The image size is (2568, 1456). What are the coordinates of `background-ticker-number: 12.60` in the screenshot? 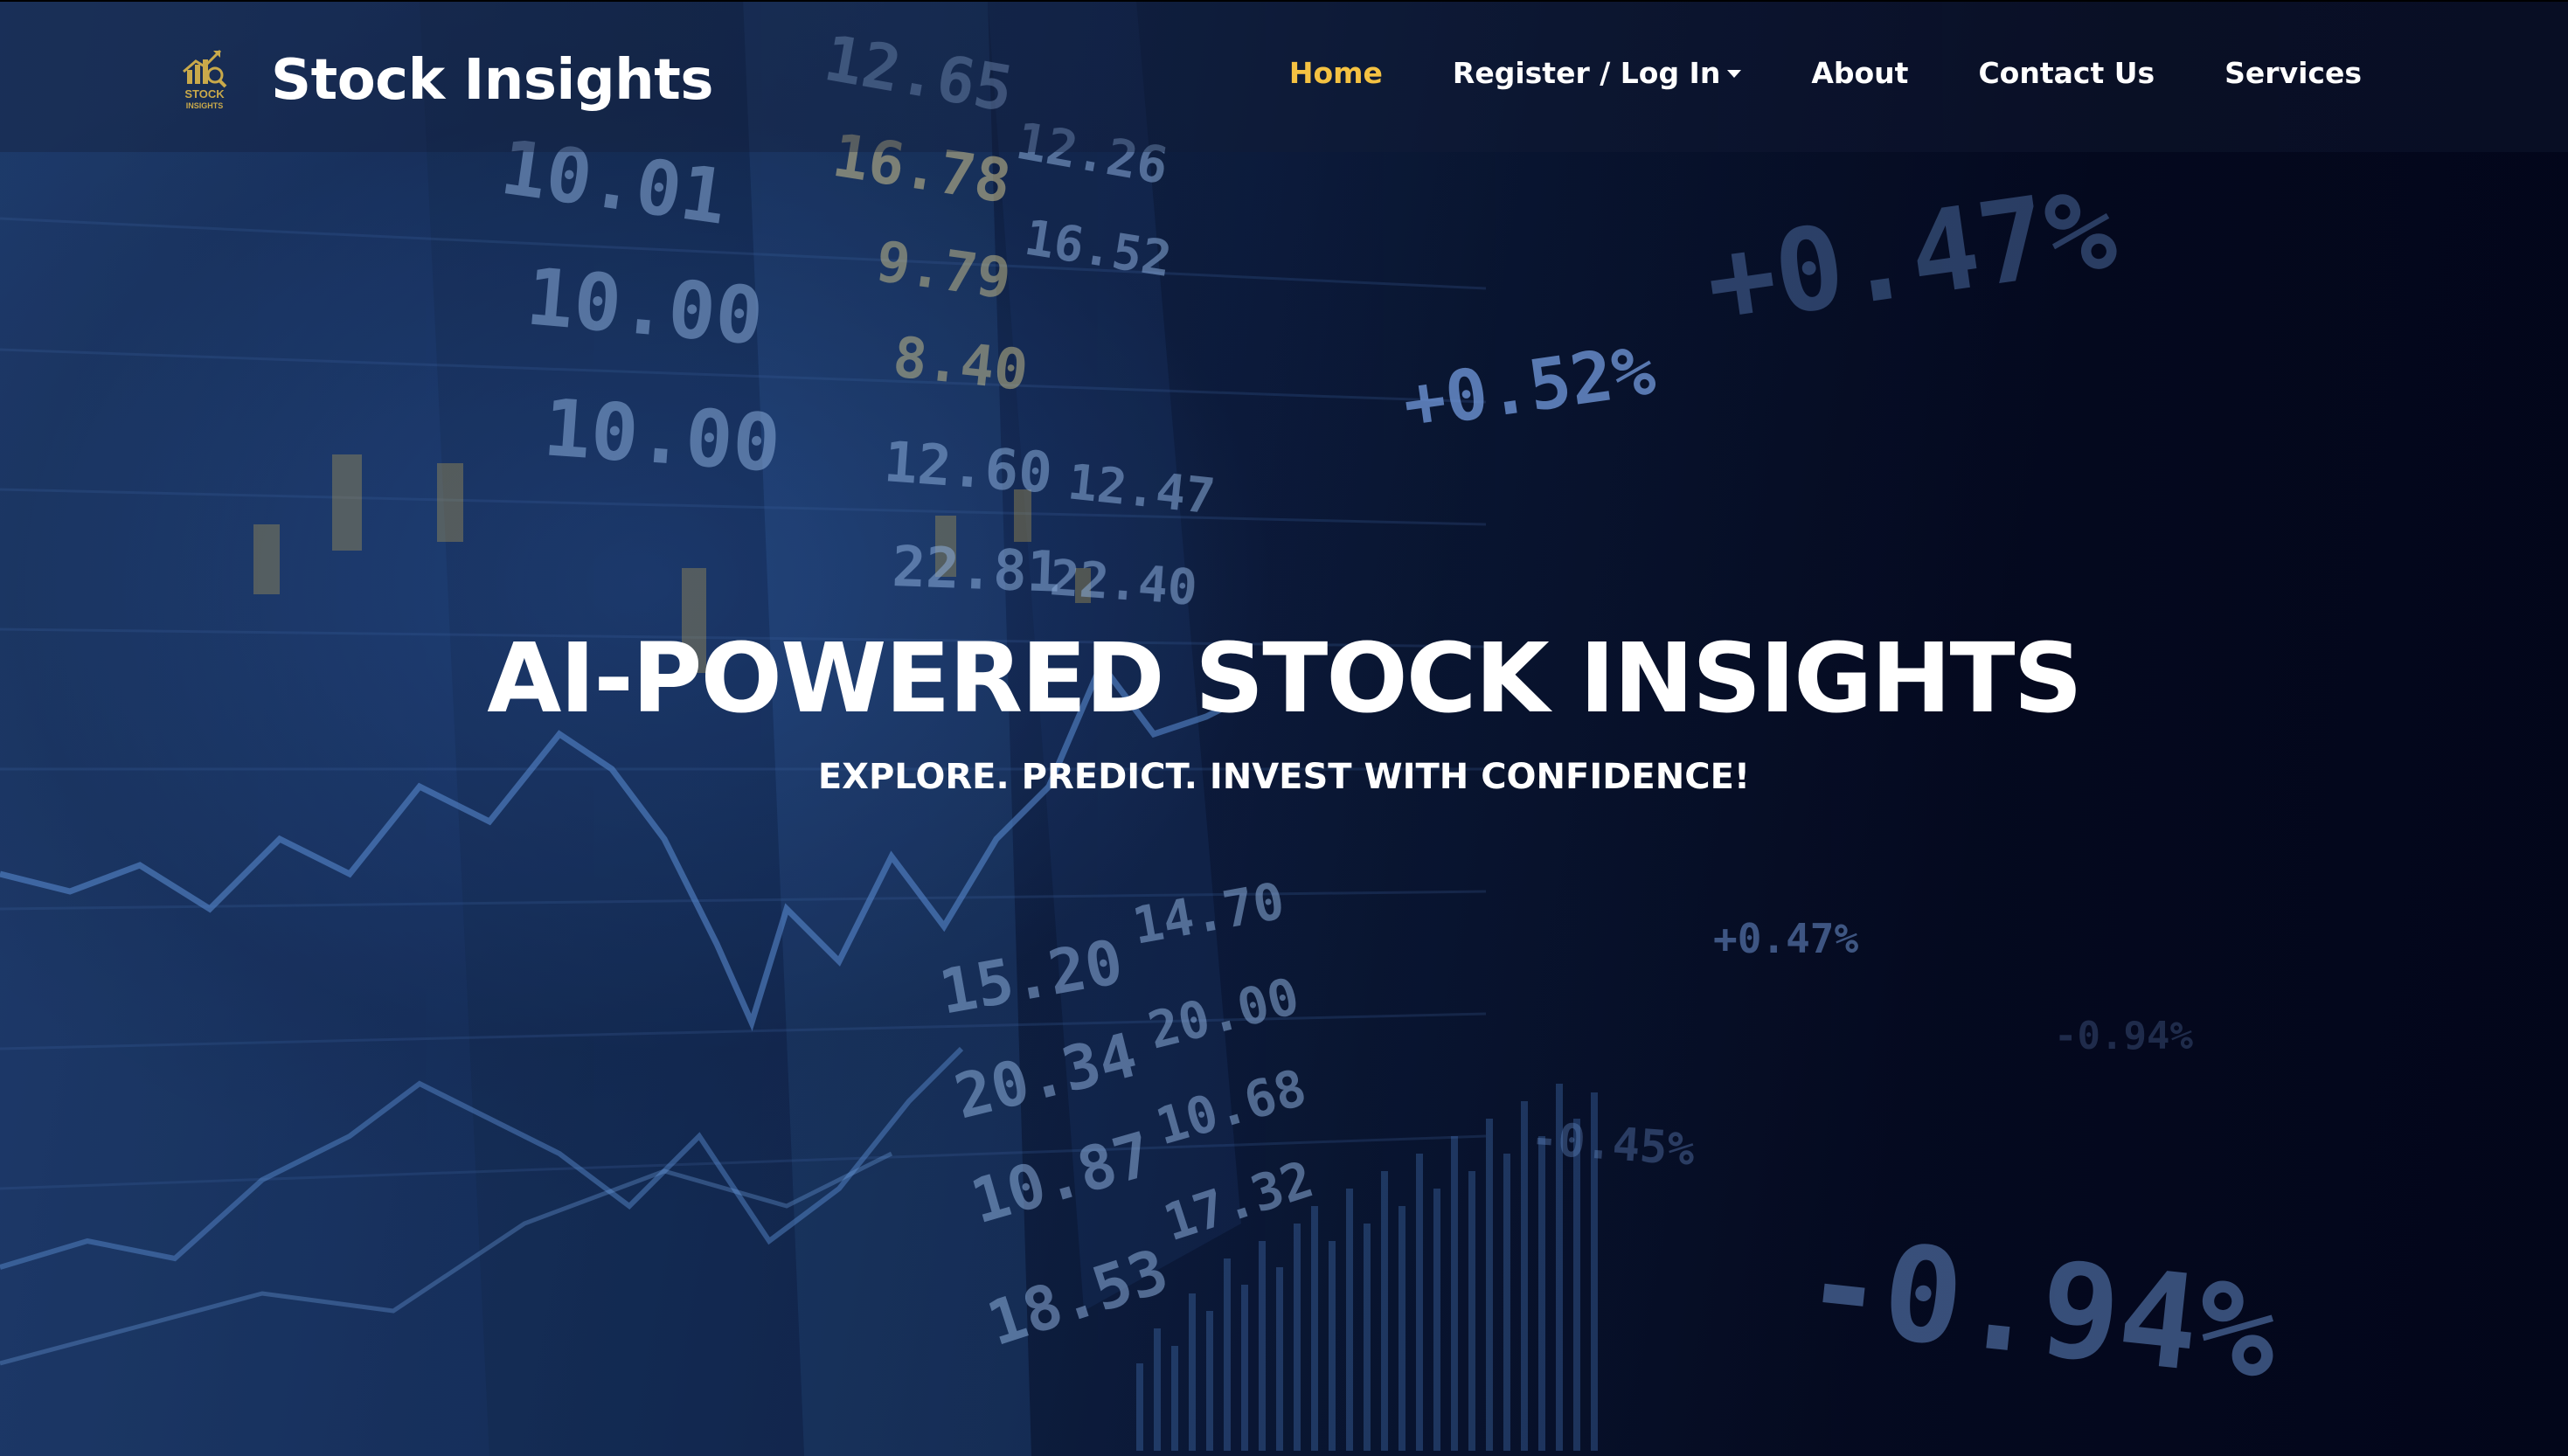 It's located at (968, 468).